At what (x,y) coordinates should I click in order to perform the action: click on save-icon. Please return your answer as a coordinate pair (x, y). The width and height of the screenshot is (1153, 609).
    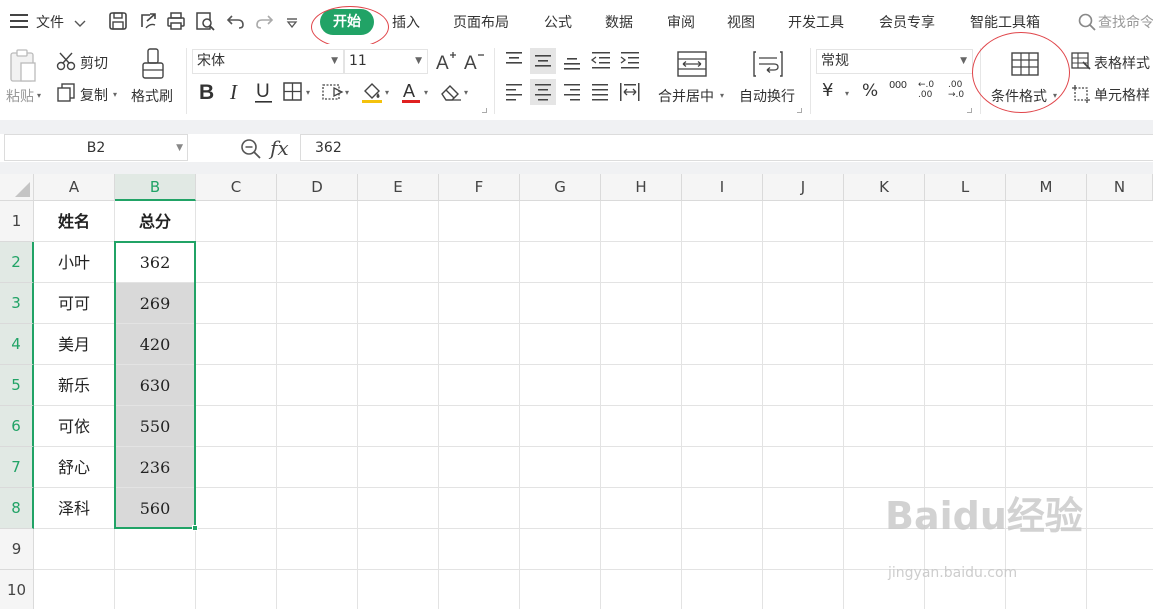
    Looking at the image, I should click on (118, 21).